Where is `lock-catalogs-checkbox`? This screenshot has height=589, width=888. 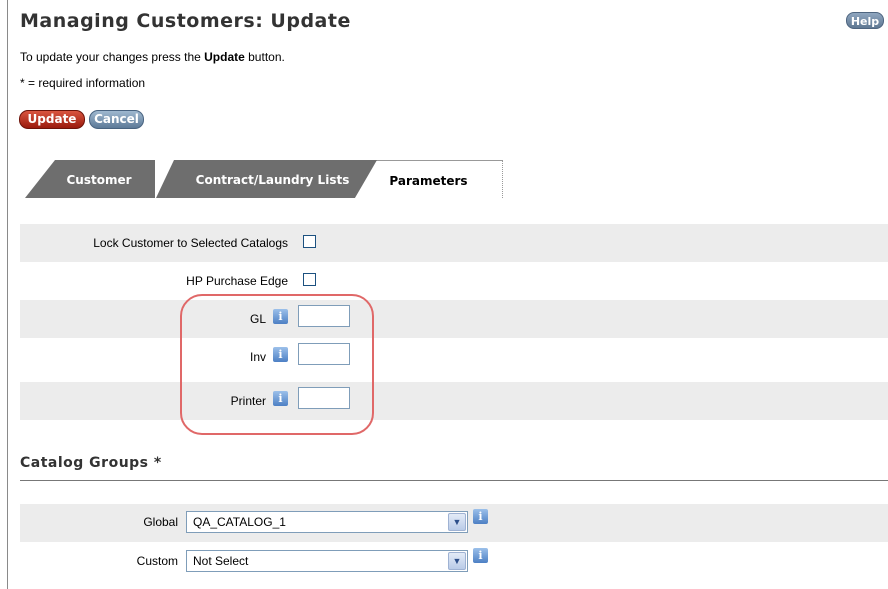 lock-catalogs-checkbox is located at coordinates (309, 241).